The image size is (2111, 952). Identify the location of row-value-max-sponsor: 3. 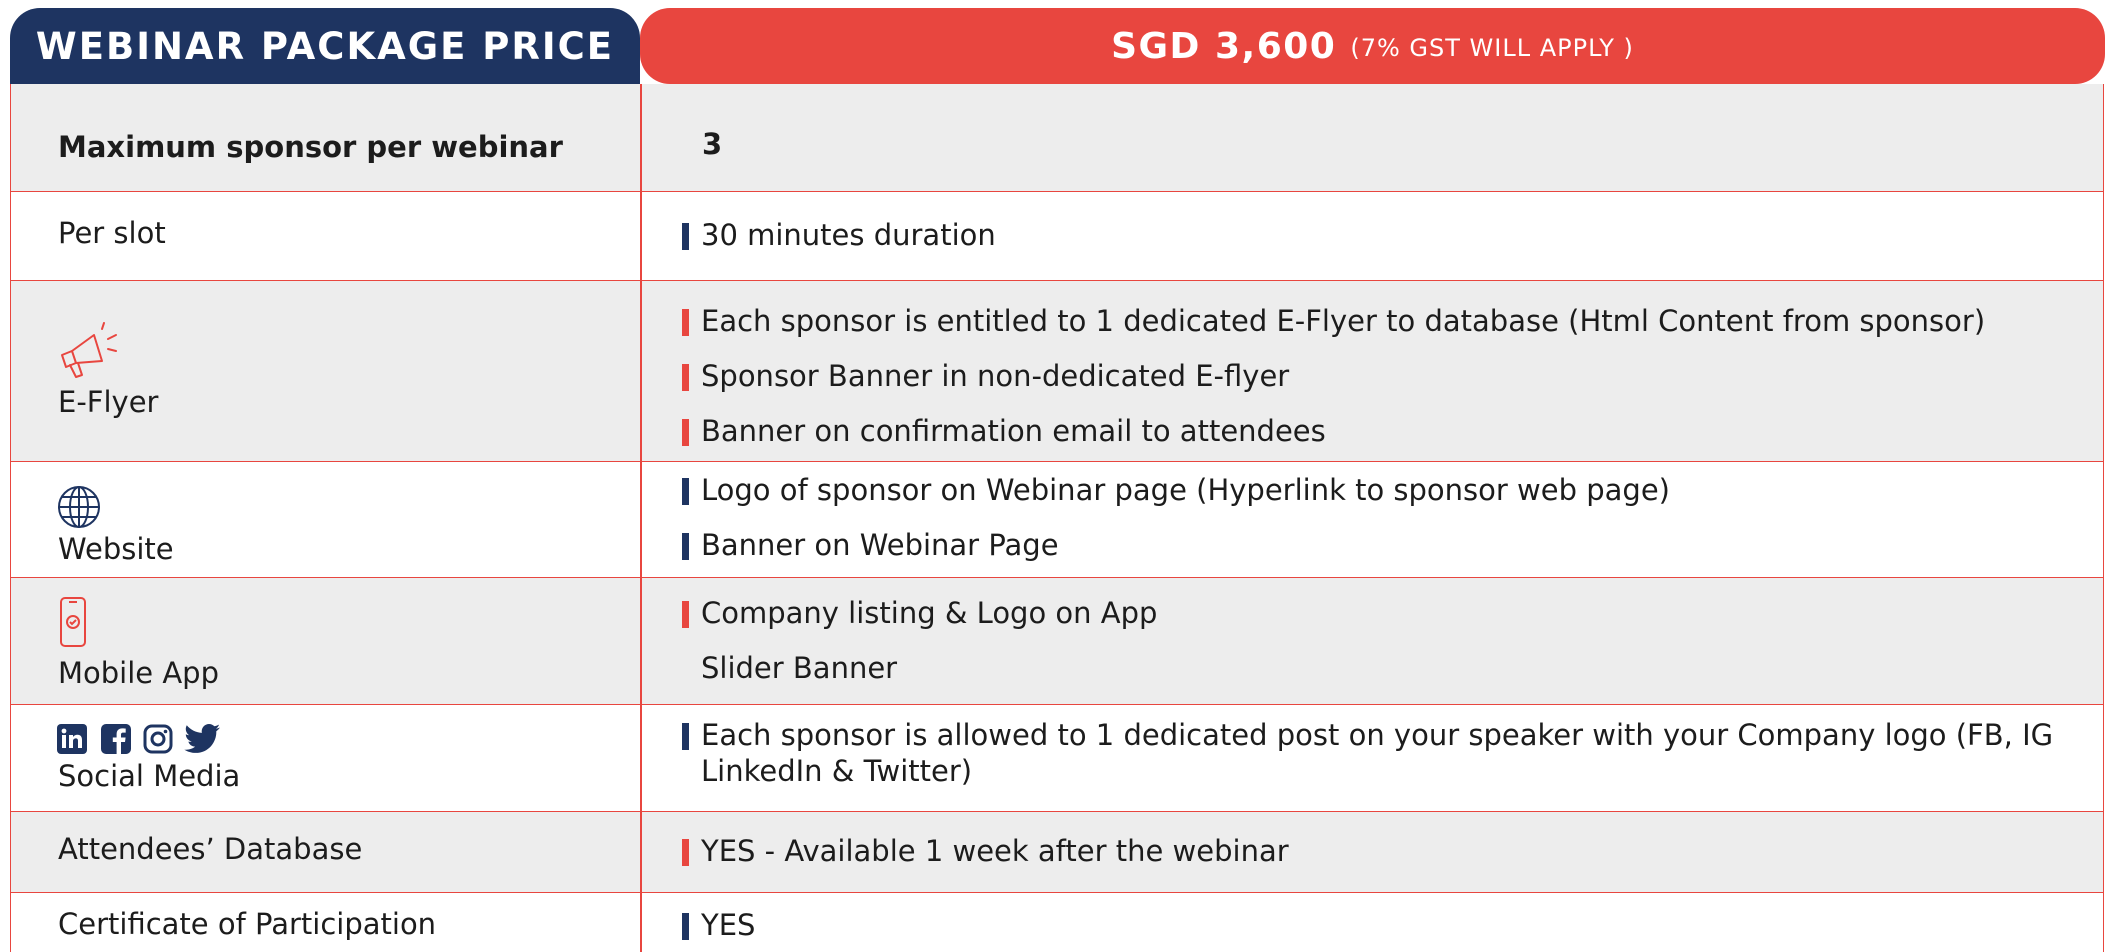
(712, 144).